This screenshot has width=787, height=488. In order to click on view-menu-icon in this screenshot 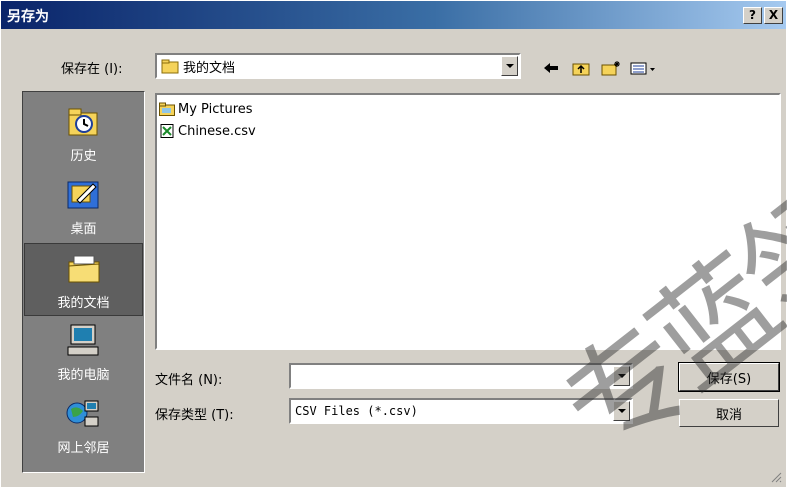, I will do `click(644, 68)`.